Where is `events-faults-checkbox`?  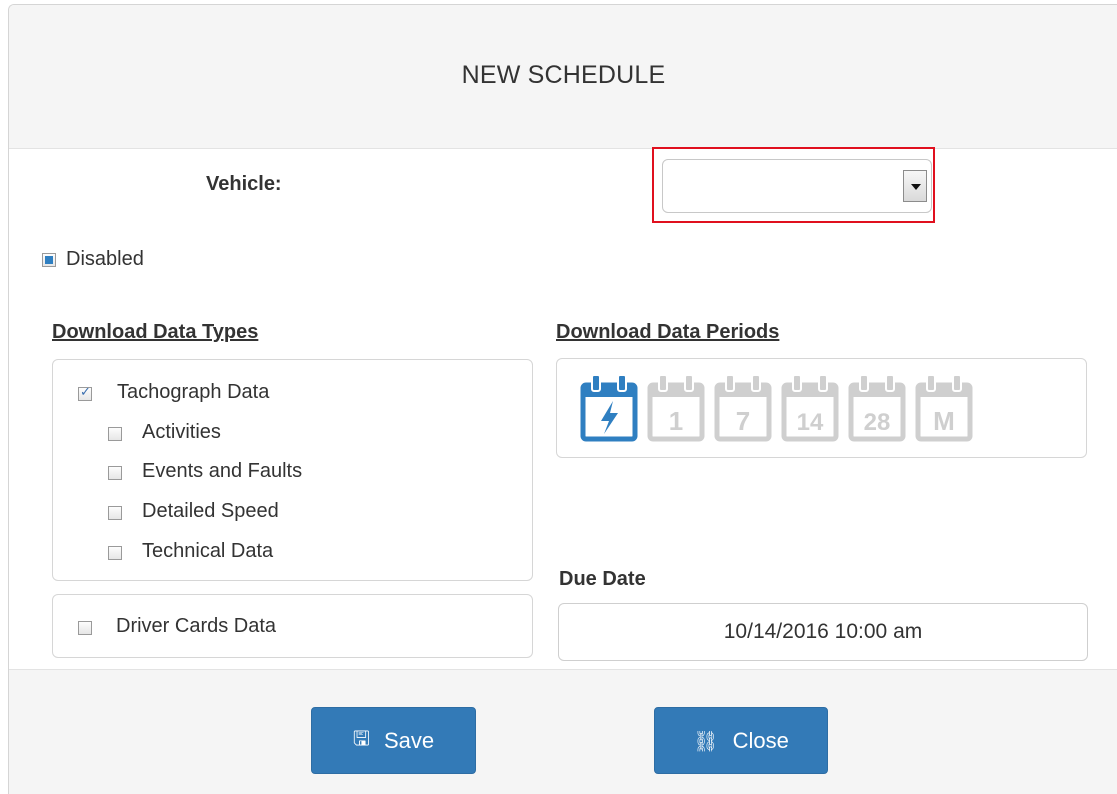 events-faults-checkbox is located at coordinates (115, 473).